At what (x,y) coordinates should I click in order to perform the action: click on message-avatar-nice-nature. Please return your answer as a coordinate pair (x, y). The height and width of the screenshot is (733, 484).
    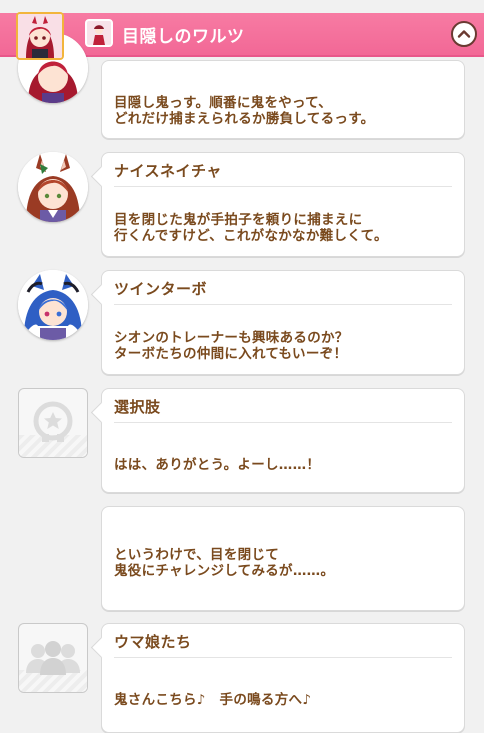
    Looking at the image, I should click on (53, 187).